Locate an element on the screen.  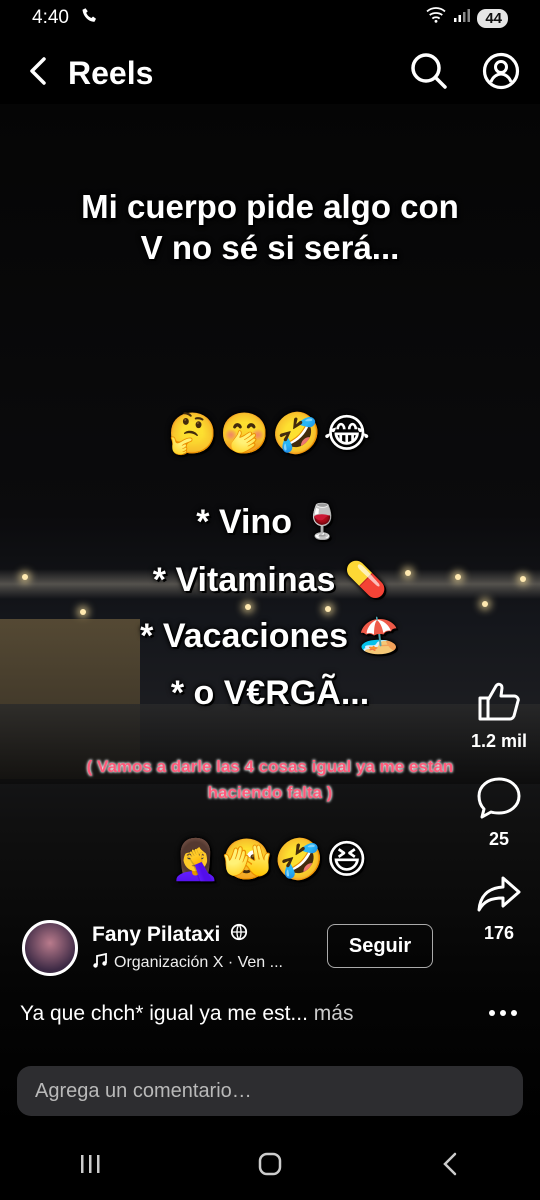
share-count: 176 is located at coordinates (499, 933).